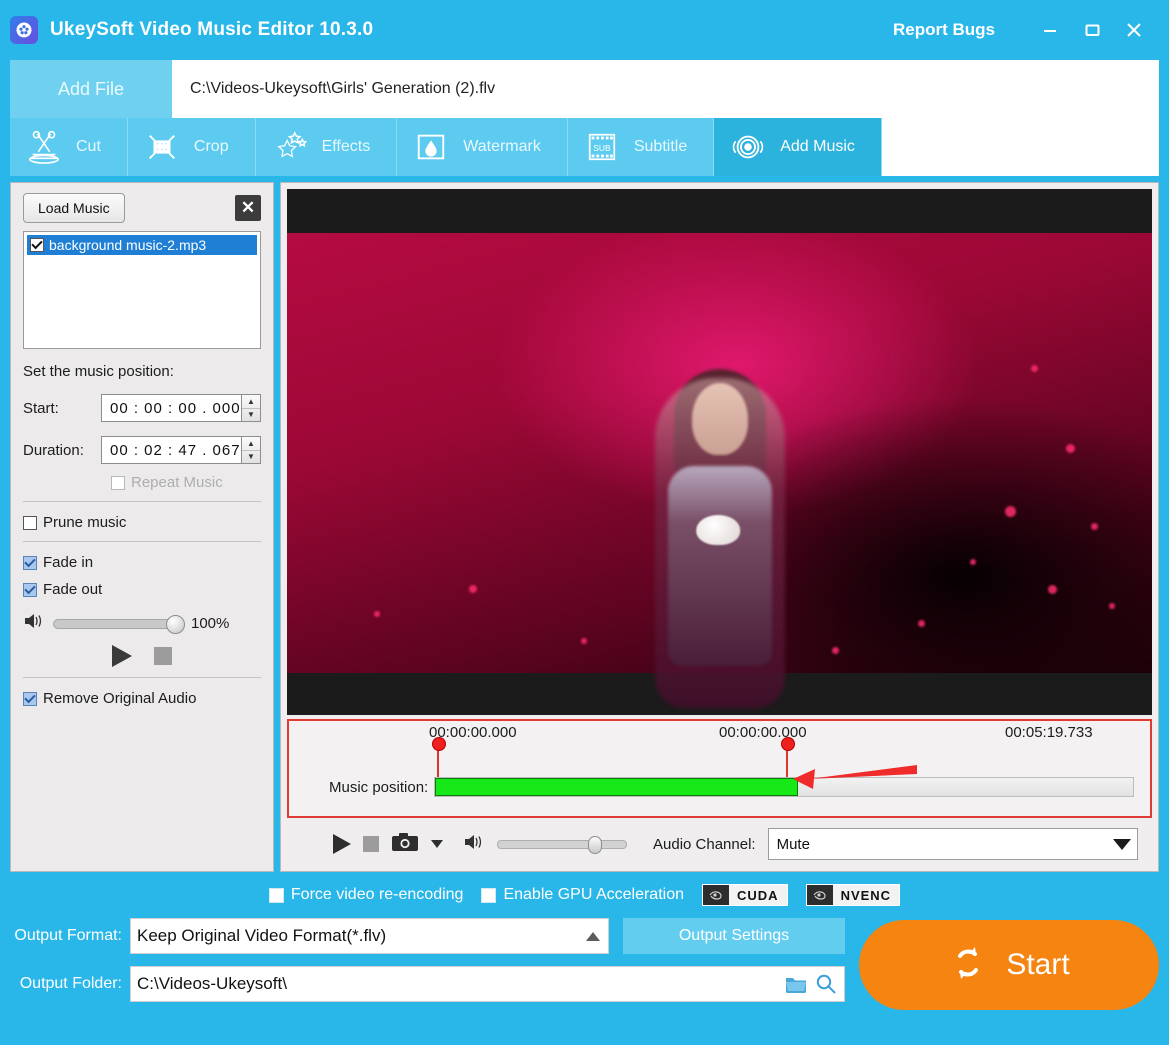 Image resolution: width=1169 pixels, height=1045 pixels. I want to click on close-panel-icon: ✕, so click(248, 208).